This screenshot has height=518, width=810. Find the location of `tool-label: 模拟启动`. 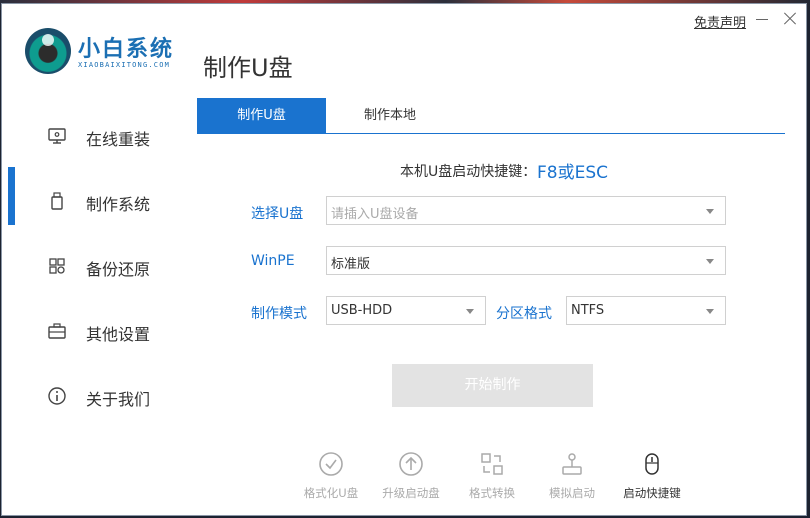

tool-label: 模拟启动 is located at coordinates (572, 493).